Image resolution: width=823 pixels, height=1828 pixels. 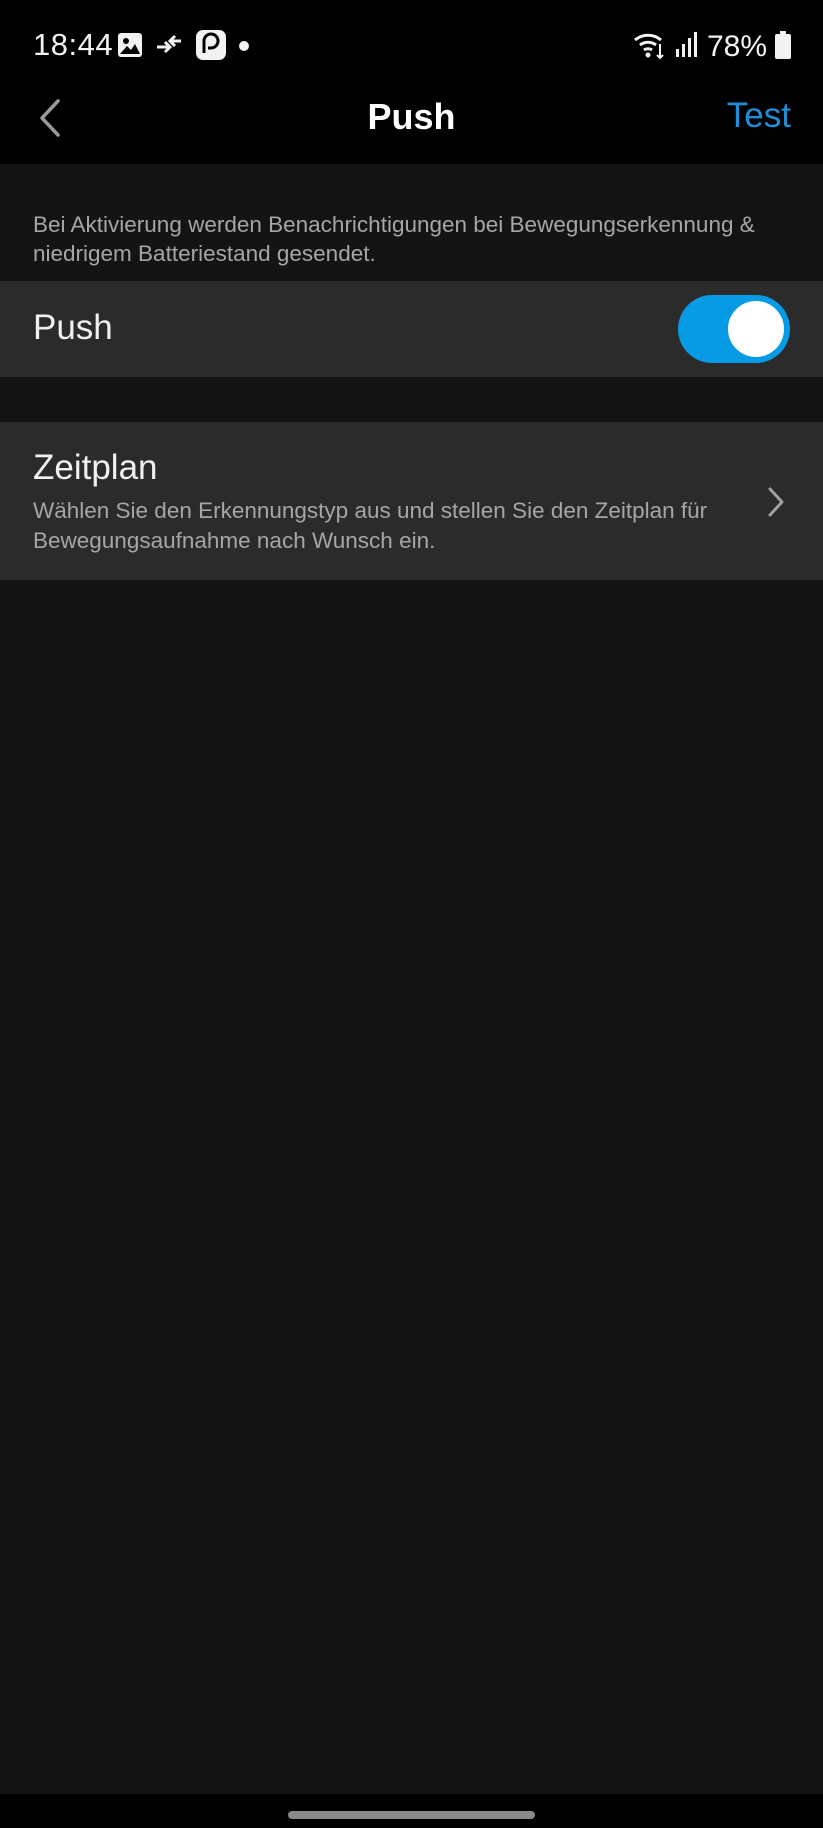 What do you see at coordinates (411, 1815) in the screenshot?
I see `home-indicator` at bounding box center [411, 1815].